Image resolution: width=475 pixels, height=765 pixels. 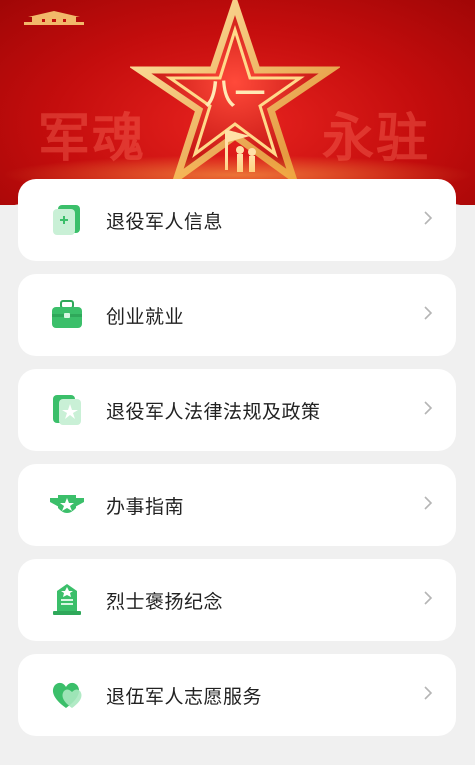 I want to click on menu-item-label: 退伍军人志愿服务, so click(x=184, y=696).